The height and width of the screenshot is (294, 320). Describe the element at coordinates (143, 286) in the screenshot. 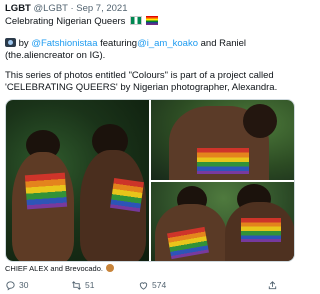

I see `heart-icon` at that location.